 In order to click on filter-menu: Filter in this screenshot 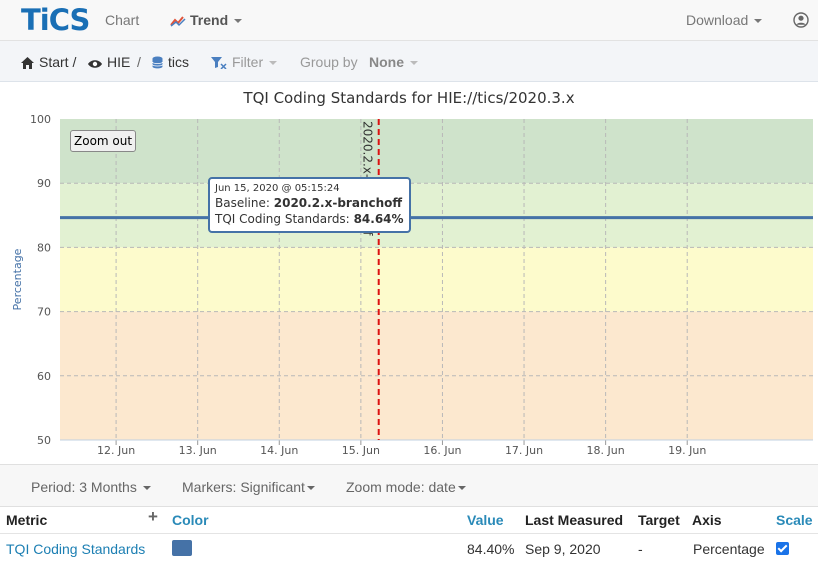, I will do `click(244, 62)`.